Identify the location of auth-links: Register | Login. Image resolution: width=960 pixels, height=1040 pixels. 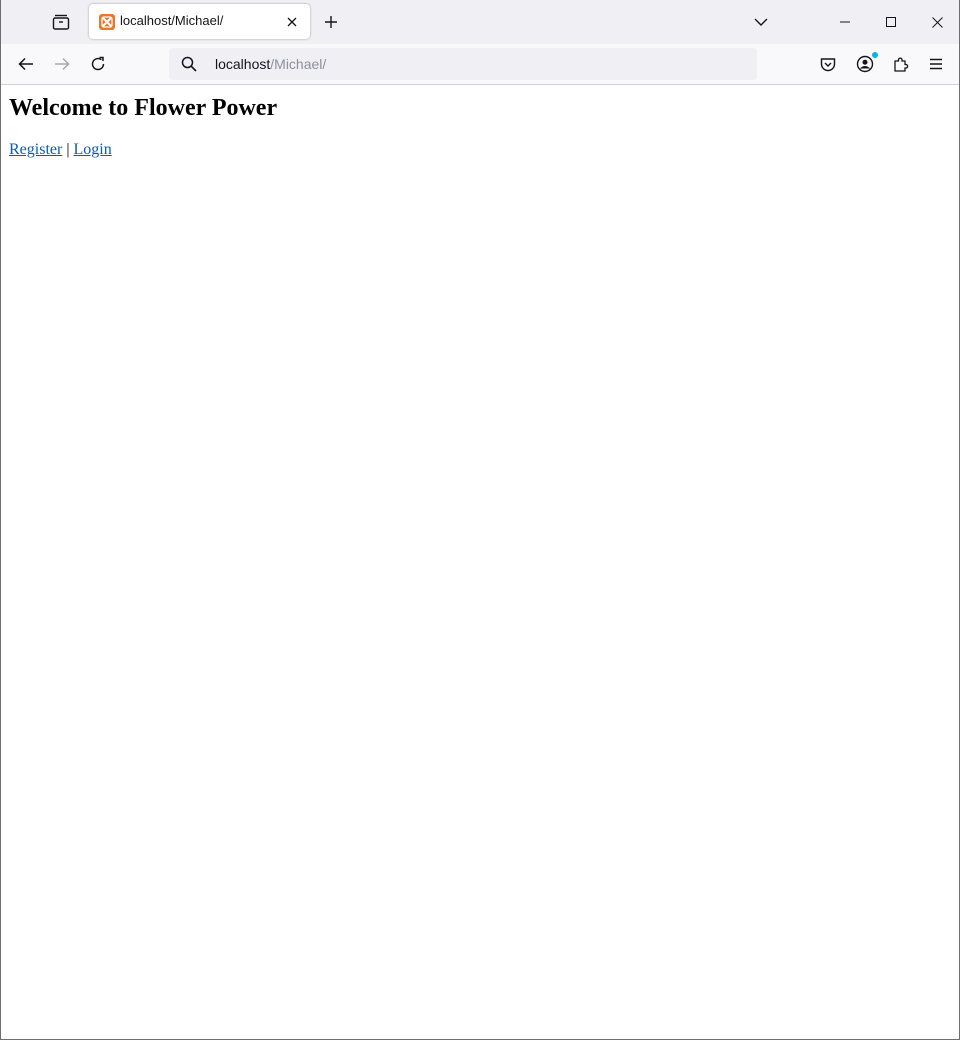
(479, 150).